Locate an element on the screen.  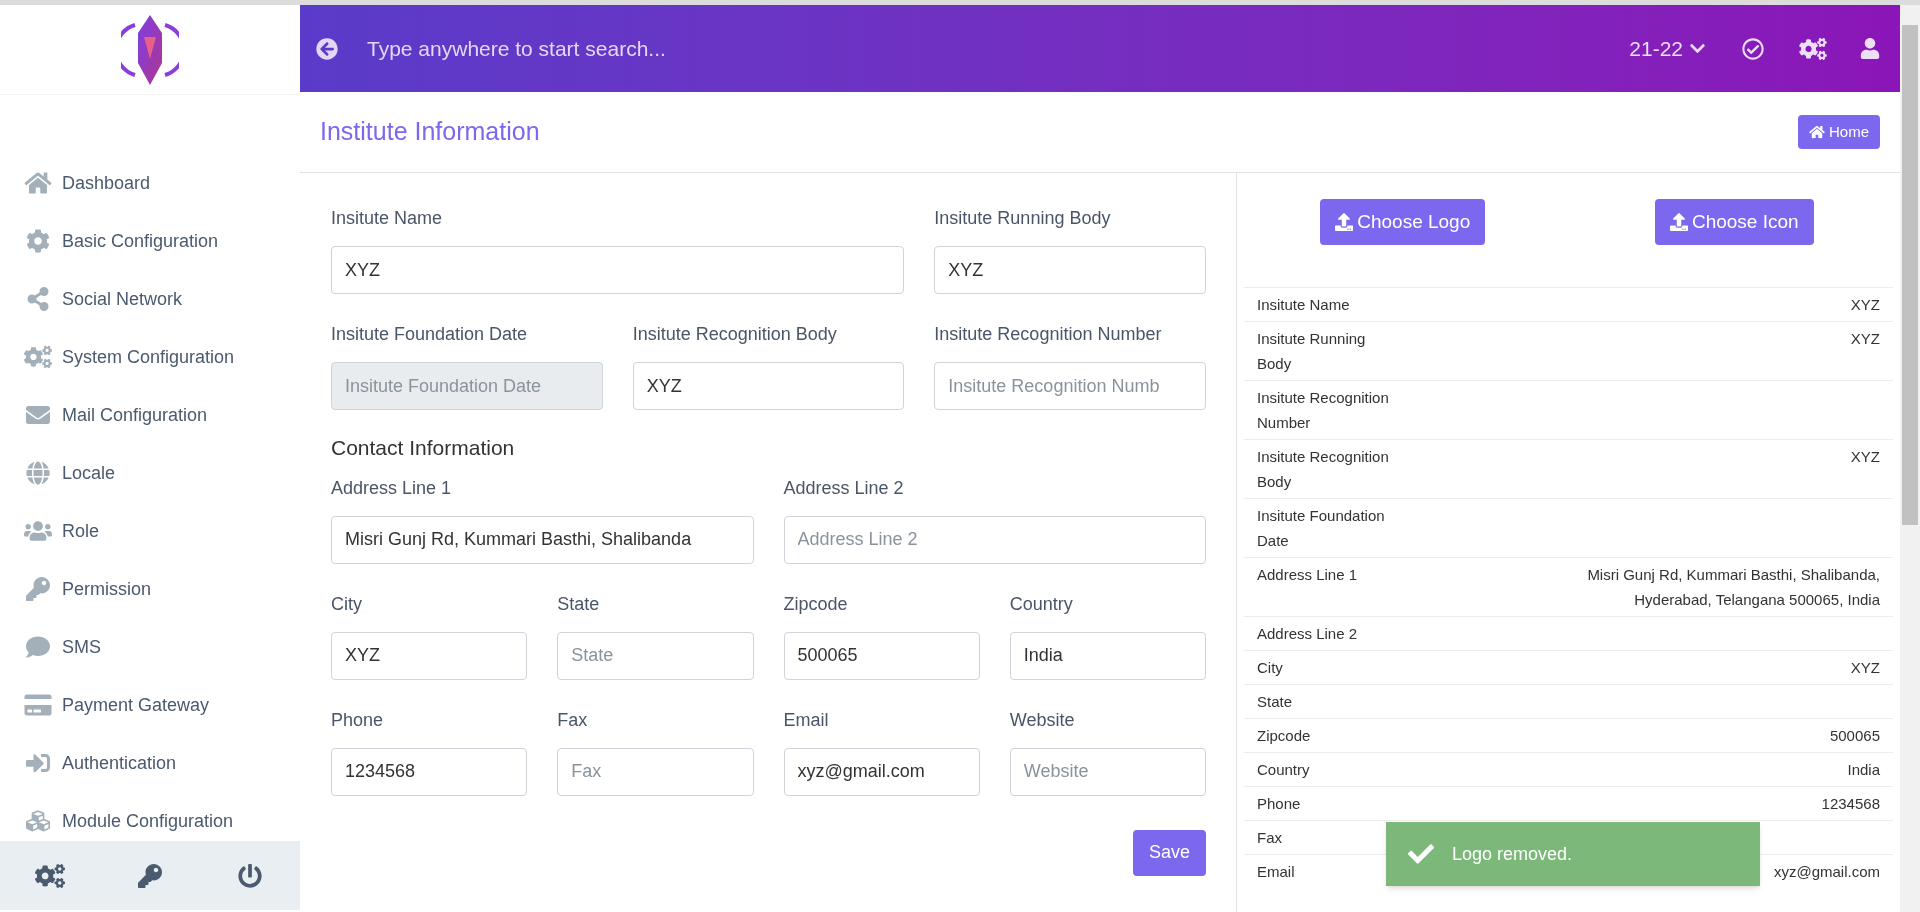
summary-label: Insitute Running Body is located at coordinates (1312, 351).